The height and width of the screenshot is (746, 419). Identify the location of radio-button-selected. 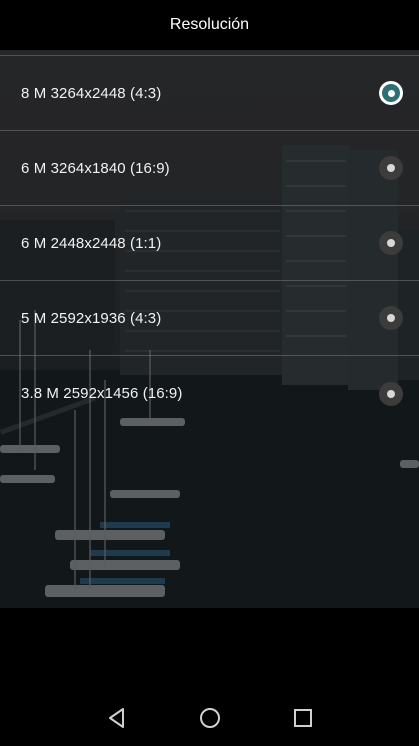
(391, 93).